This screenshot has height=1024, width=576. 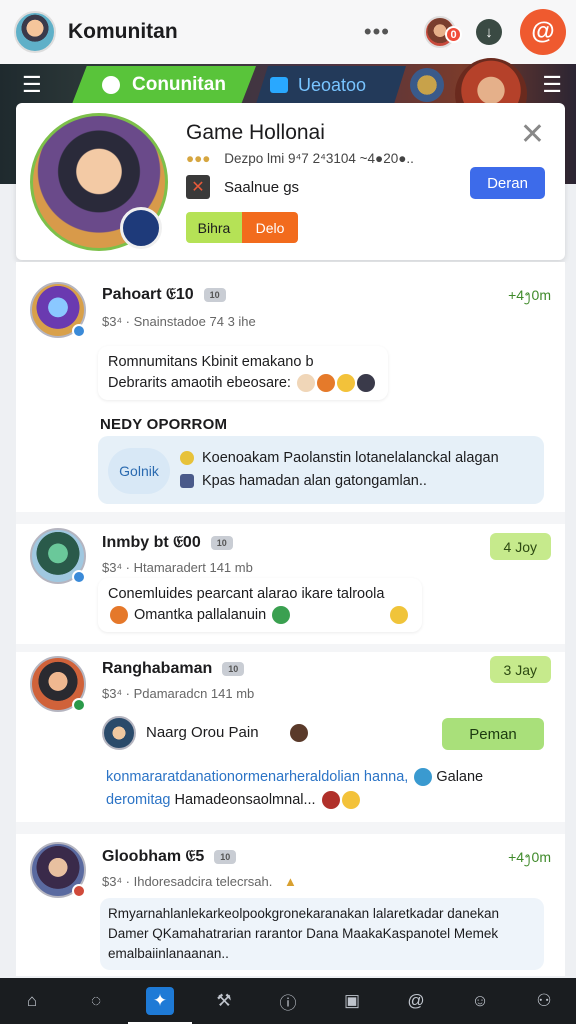 I want to click on post-time: +4᪂0m, so click(x=529, y=857).